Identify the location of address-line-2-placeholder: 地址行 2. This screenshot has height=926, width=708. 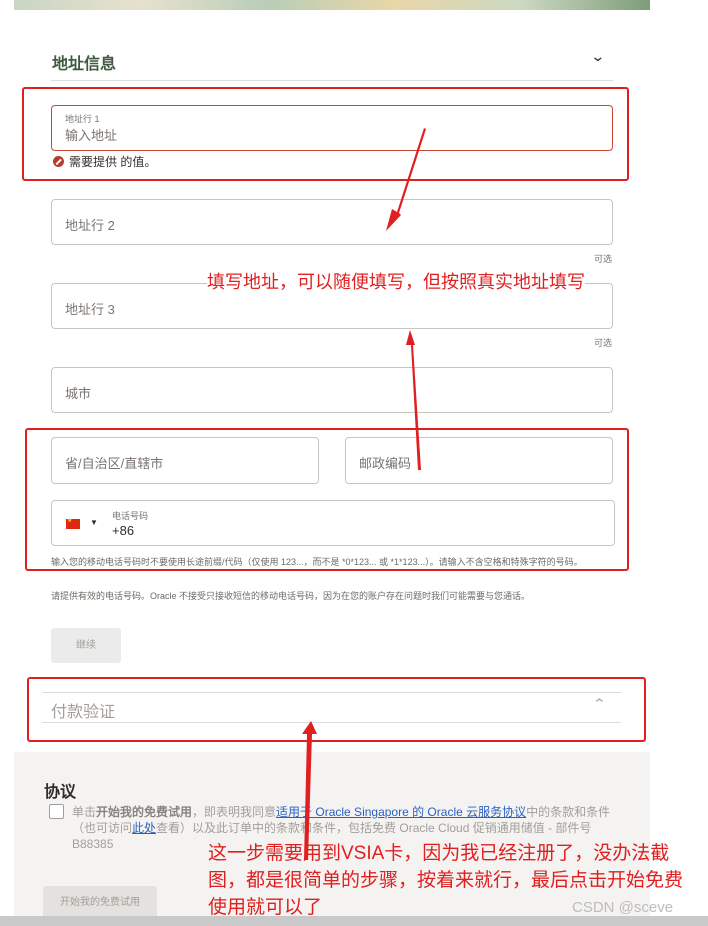
(90, 225).